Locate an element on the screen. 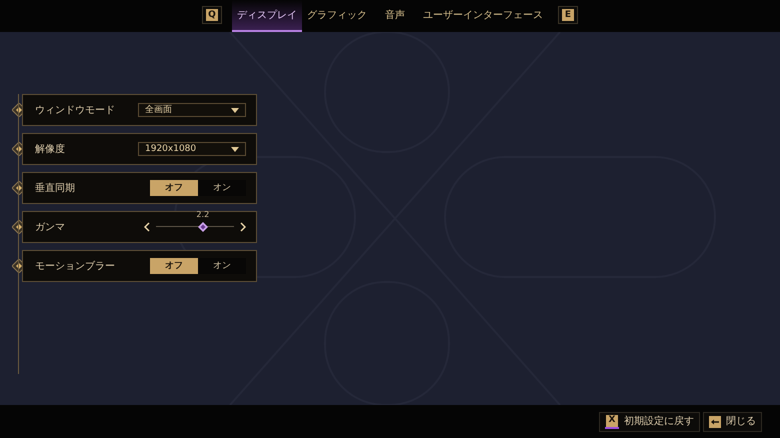  setting-label: 解像度 is located at coordinates (50, 149).